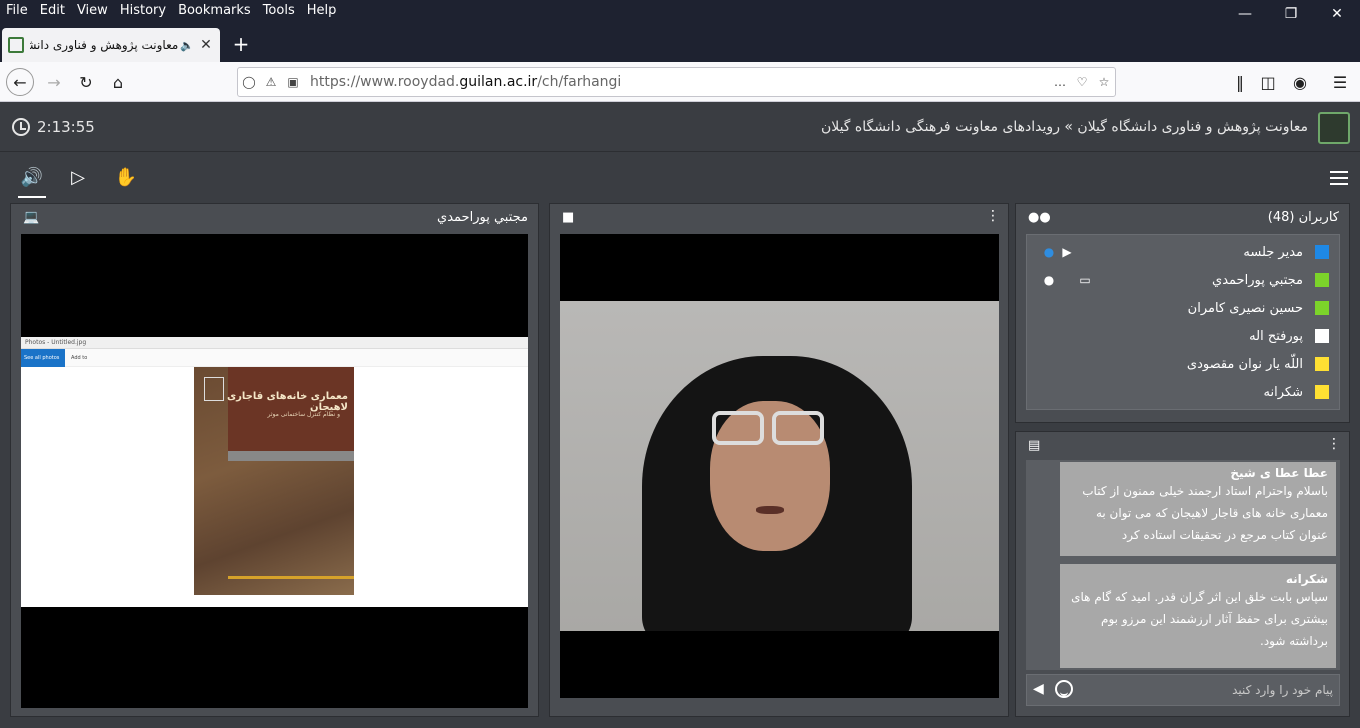 The image size is (1360, 728). What do you see at coordinates (680, 177) in the screenshot?
I see `meeting-toolbar: 🔊 ▷ ✋` at bounding box center [680, 177].